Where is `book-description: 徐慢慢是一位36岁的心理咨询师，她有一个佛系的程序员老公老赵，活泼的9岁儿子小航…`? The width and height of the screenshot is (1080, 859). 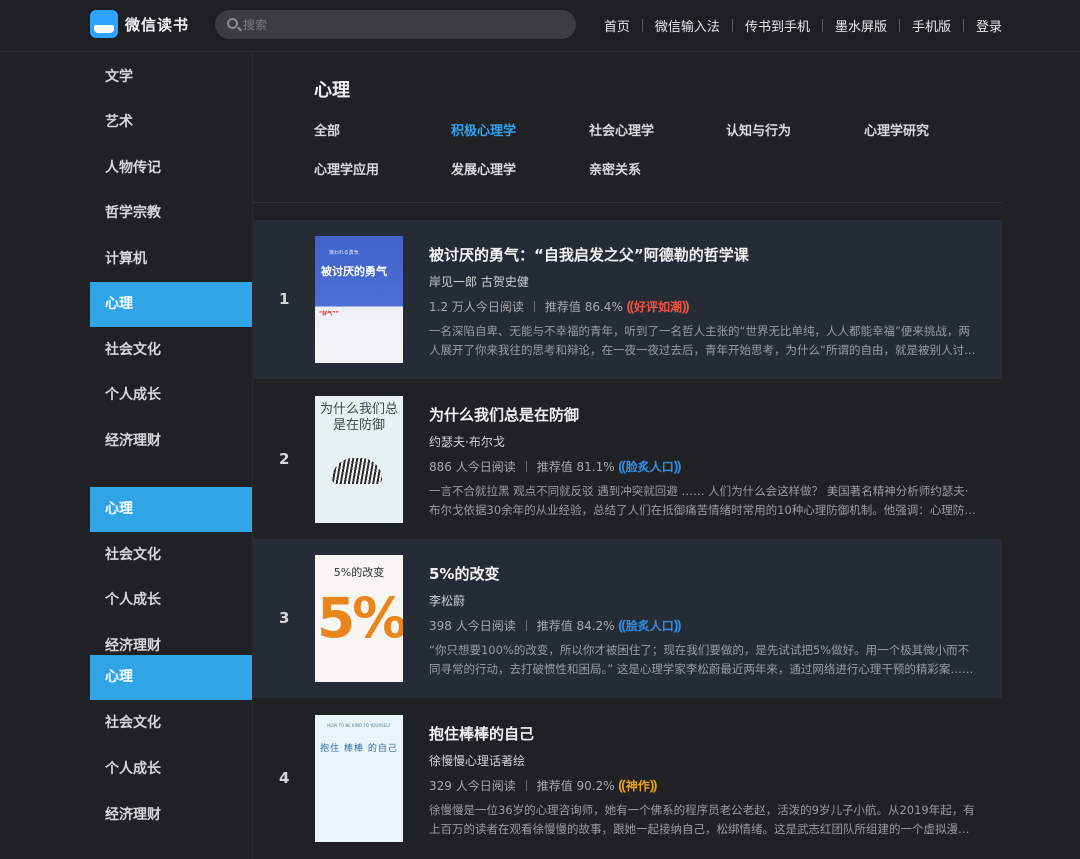 book-description: 徐慢慢是一位36岁的心理咨询师，她有一个佛系的程序员老公老赵，活泼的9岁儿子小航… is located at coordinates (702, 819).